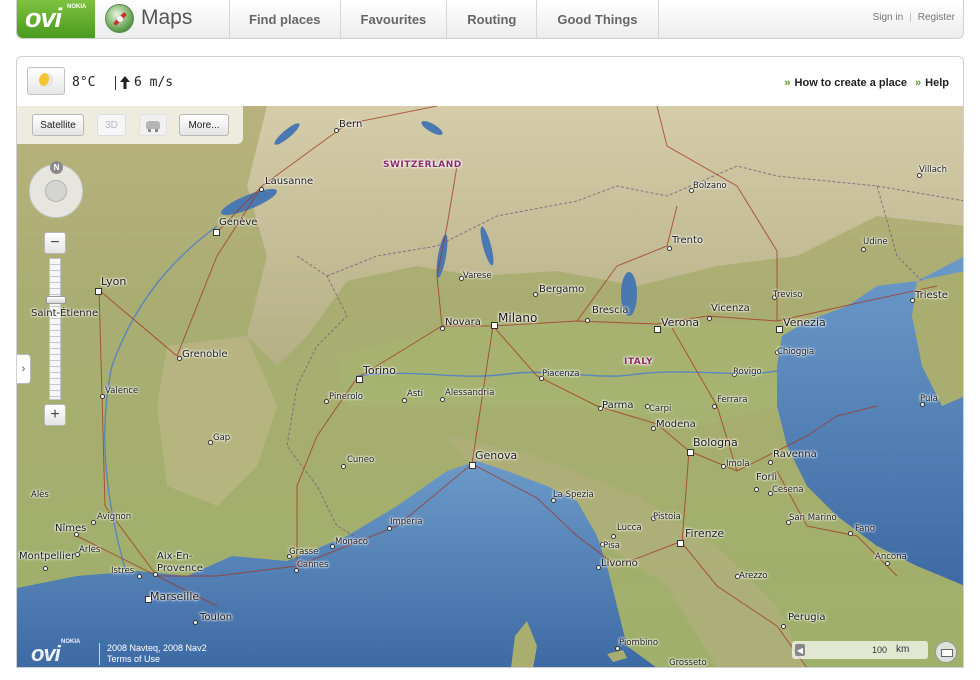 This screenshot has width=980, height=680. I want to click on city-label: Lyon, so click(113, 281).